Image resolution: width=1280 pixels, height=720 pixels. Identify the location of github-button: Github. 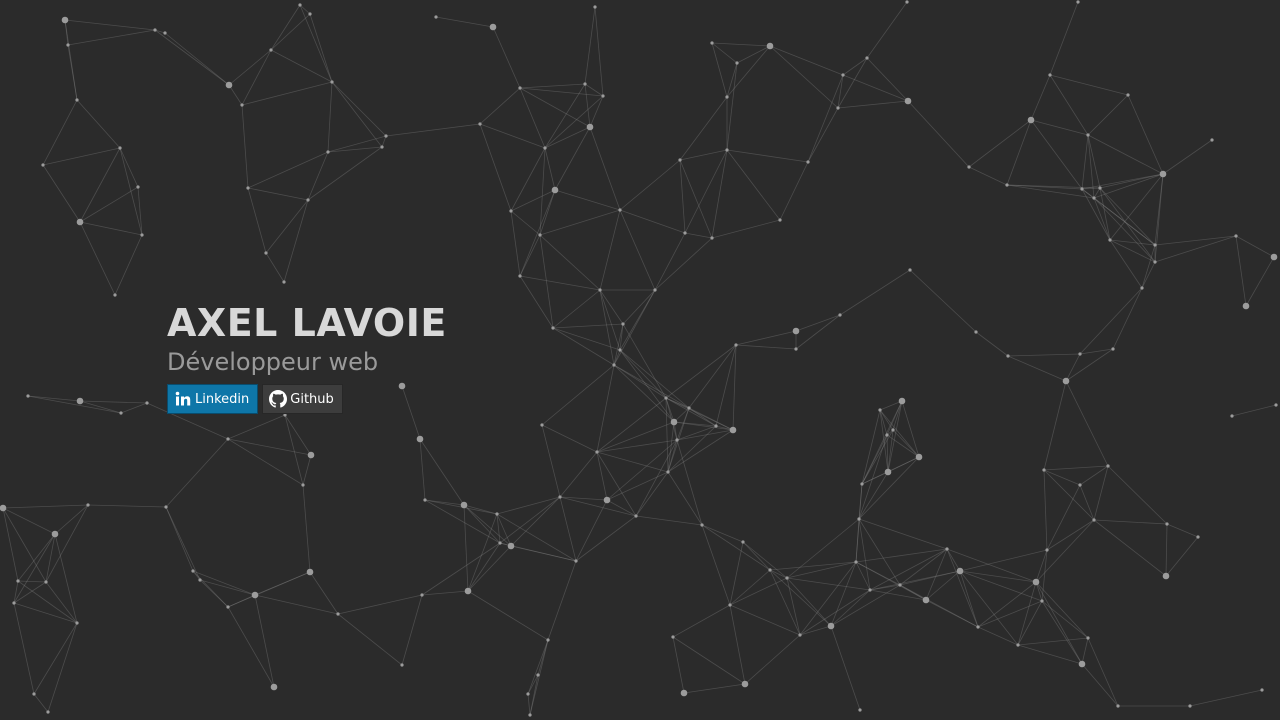
(302, 399).